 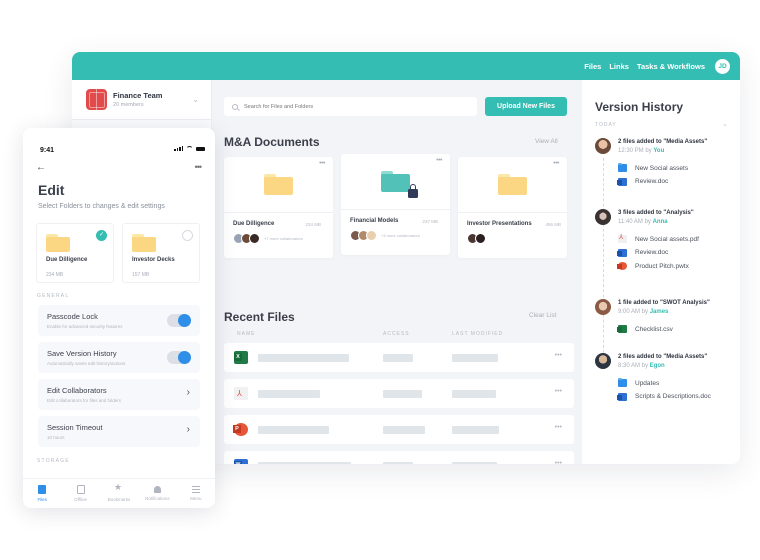 What do you see at coordinates (667, 239) in the screenshot?
I see `file-name: New Social assets.pdf` at bounding box center [667, 239].